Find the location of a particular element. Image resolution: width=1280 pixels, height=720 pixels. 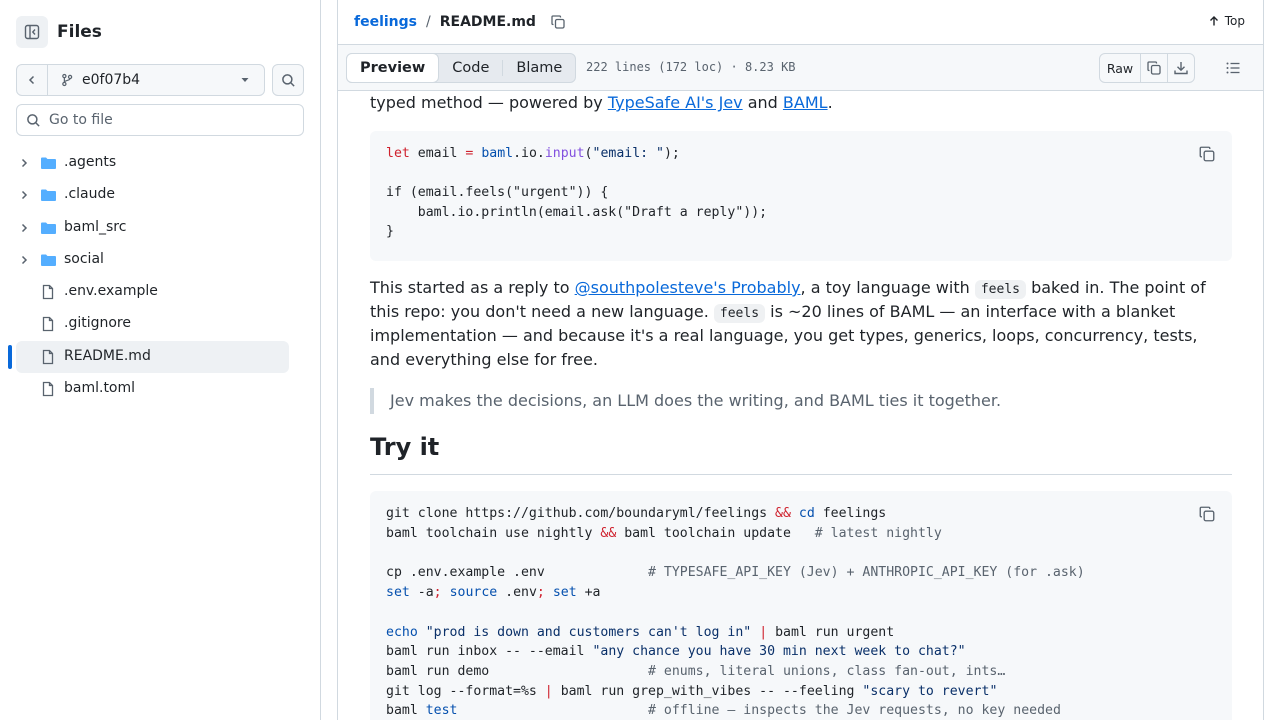

intro-text: typed method — powered by is located at coordinates (489, 102).